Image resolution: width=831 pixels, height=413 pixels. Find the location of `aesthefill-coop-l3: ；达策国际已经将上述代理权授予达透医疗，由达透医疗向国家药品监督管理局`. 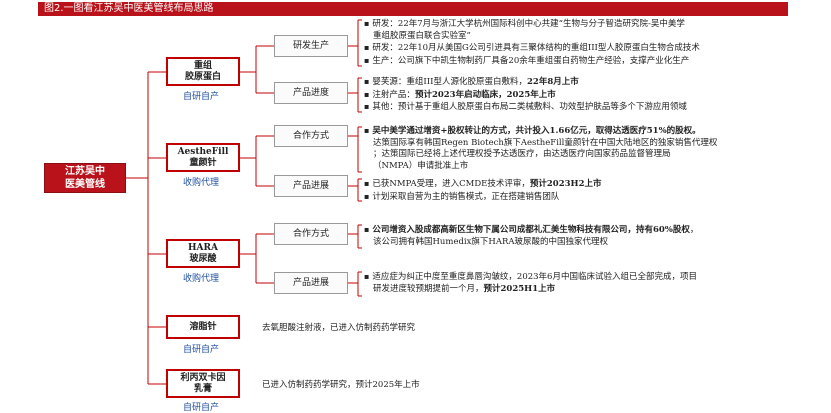

aesthefill-coop-l3: ；达策国际已经将上述代理权授予达透医疗，由达透医疗向国家药品监督管理局 is located at coordinates (522, 154).